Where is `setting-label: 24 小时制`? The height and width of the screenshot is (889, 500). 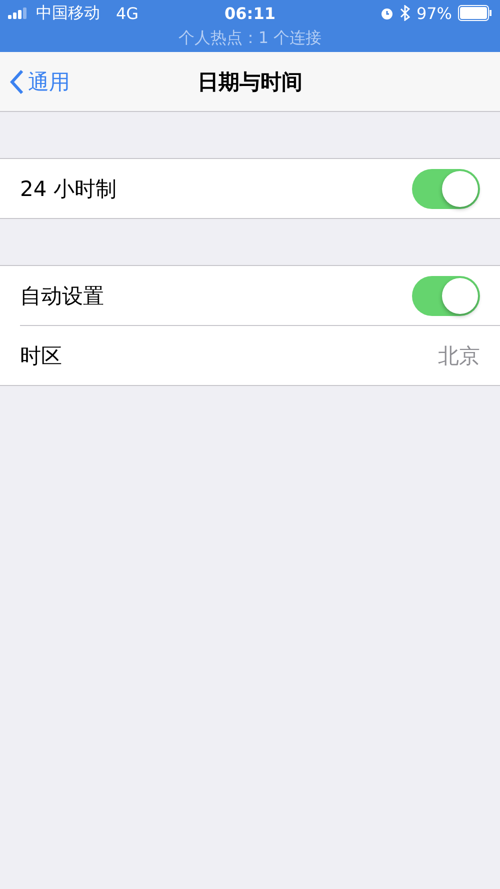 setting-label: 24 小时制 is located at coordinates (68, 189).